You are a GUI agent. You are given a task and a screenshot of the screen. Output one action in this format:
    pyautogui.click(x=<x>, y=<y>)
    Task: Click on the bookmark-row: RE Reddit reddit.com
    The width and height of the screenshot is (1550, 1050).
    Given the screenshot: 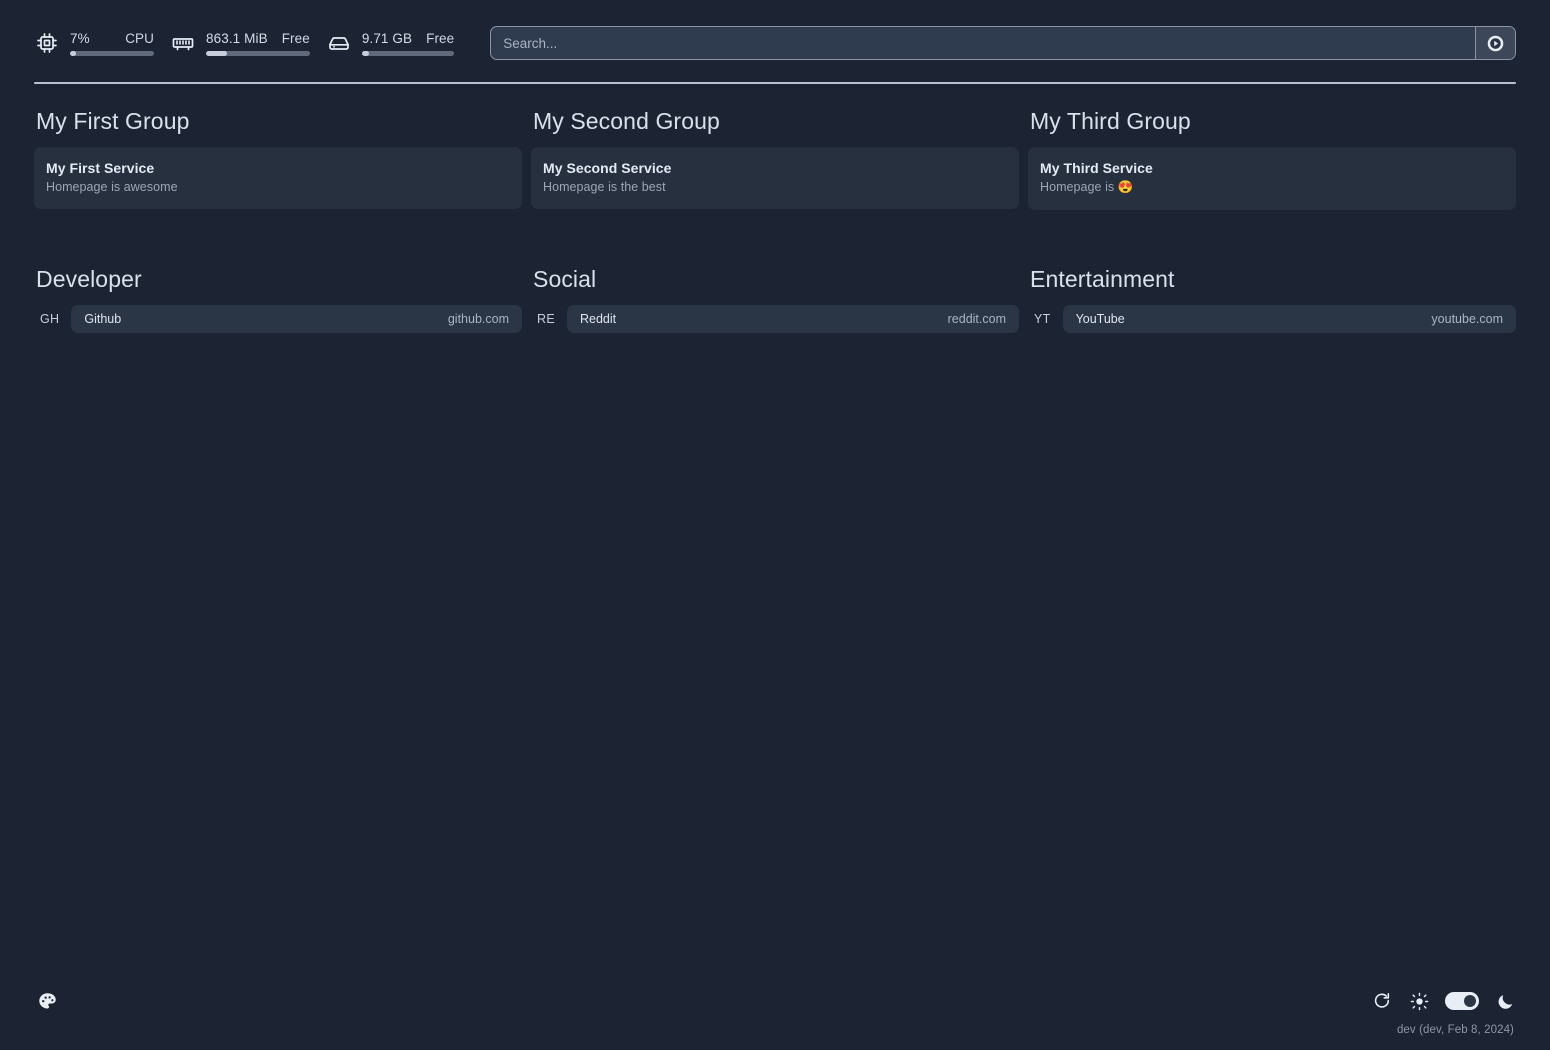 What is the action you would take?
    pyautogui.click(x=775, y=319)
    